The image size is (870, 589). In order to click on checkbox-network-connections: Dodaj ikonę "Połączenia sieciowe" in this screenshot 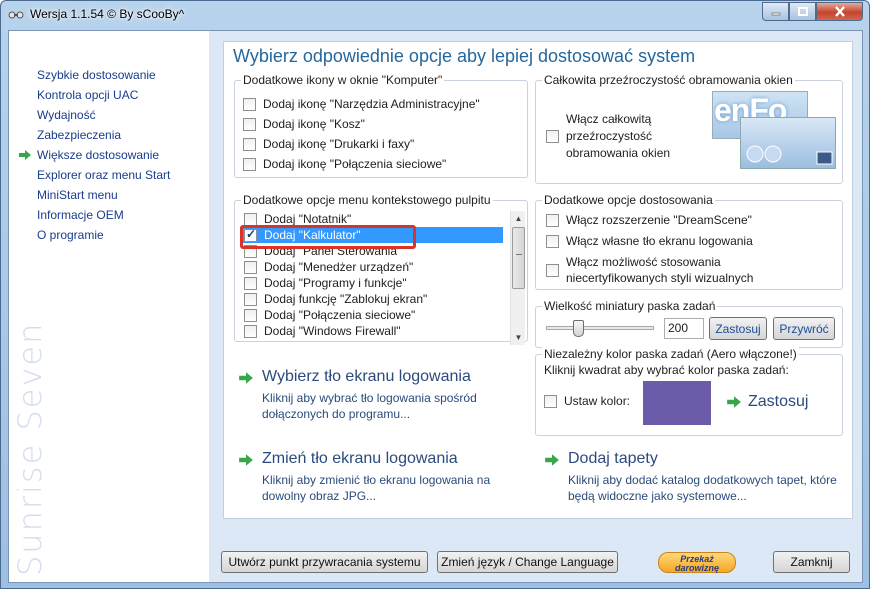, I will do `click(344, 164)`.